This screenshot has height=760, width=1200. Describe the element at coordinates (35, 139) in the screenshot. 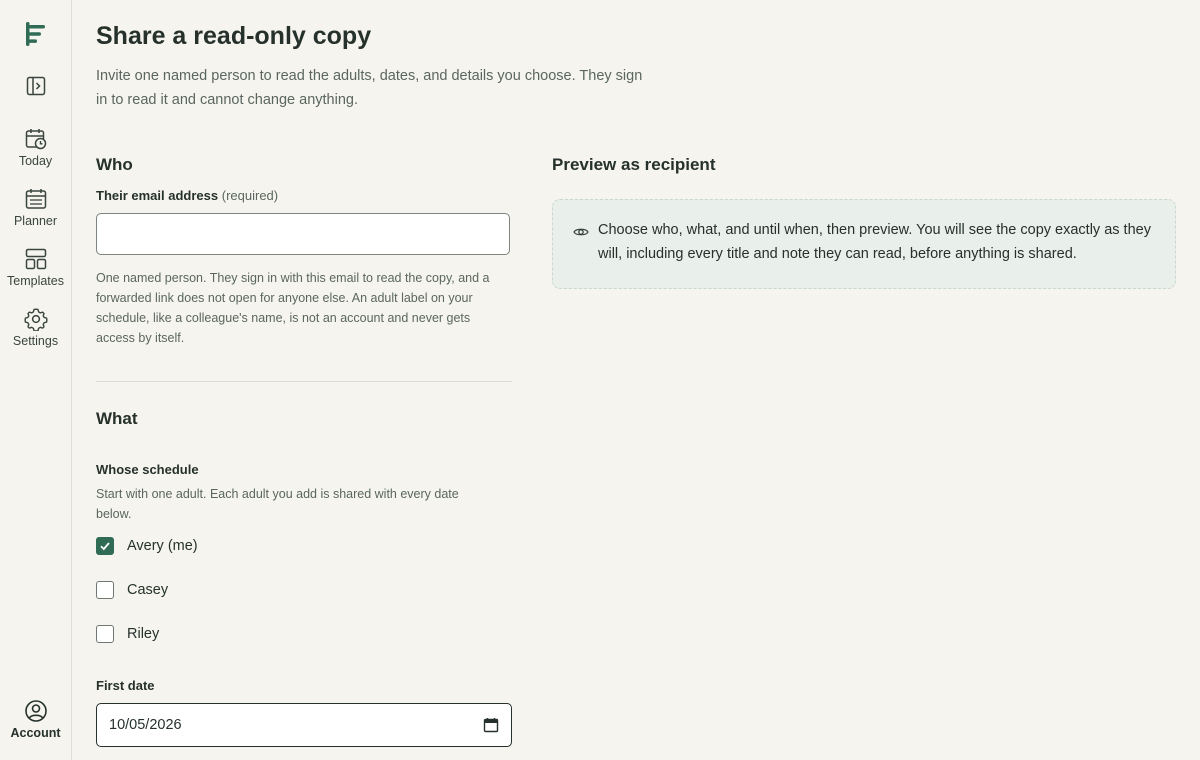

I see `calendar-clock-icon` at that location.